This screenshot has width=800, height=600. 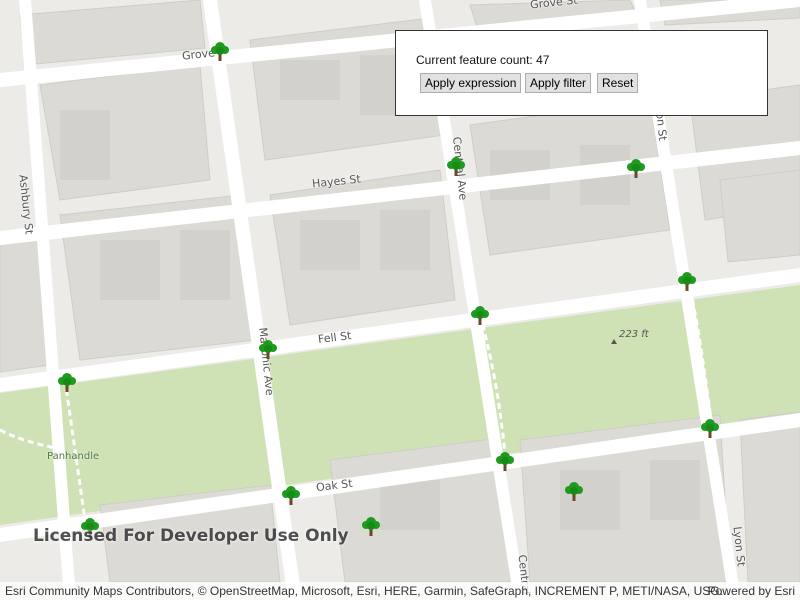 I want to click on feature-count-value: 47, so click(x=543, y=60).